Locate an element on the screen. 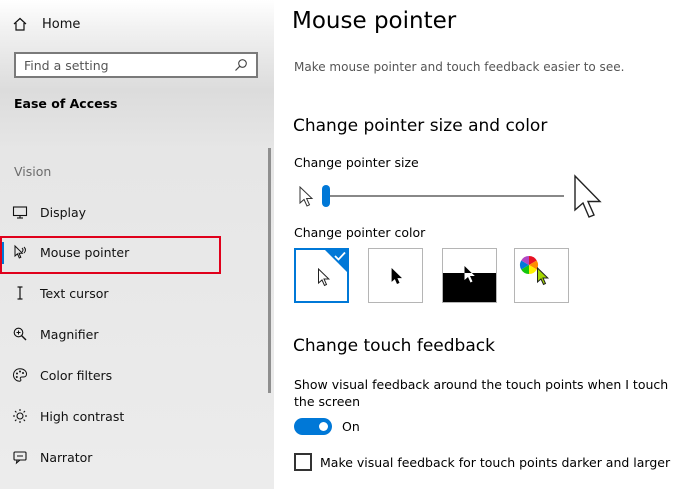 The width and height of the screenshot is (700, 489). sidebar-item-text-cursor: Text cursor is located at coordinates (135, 293).